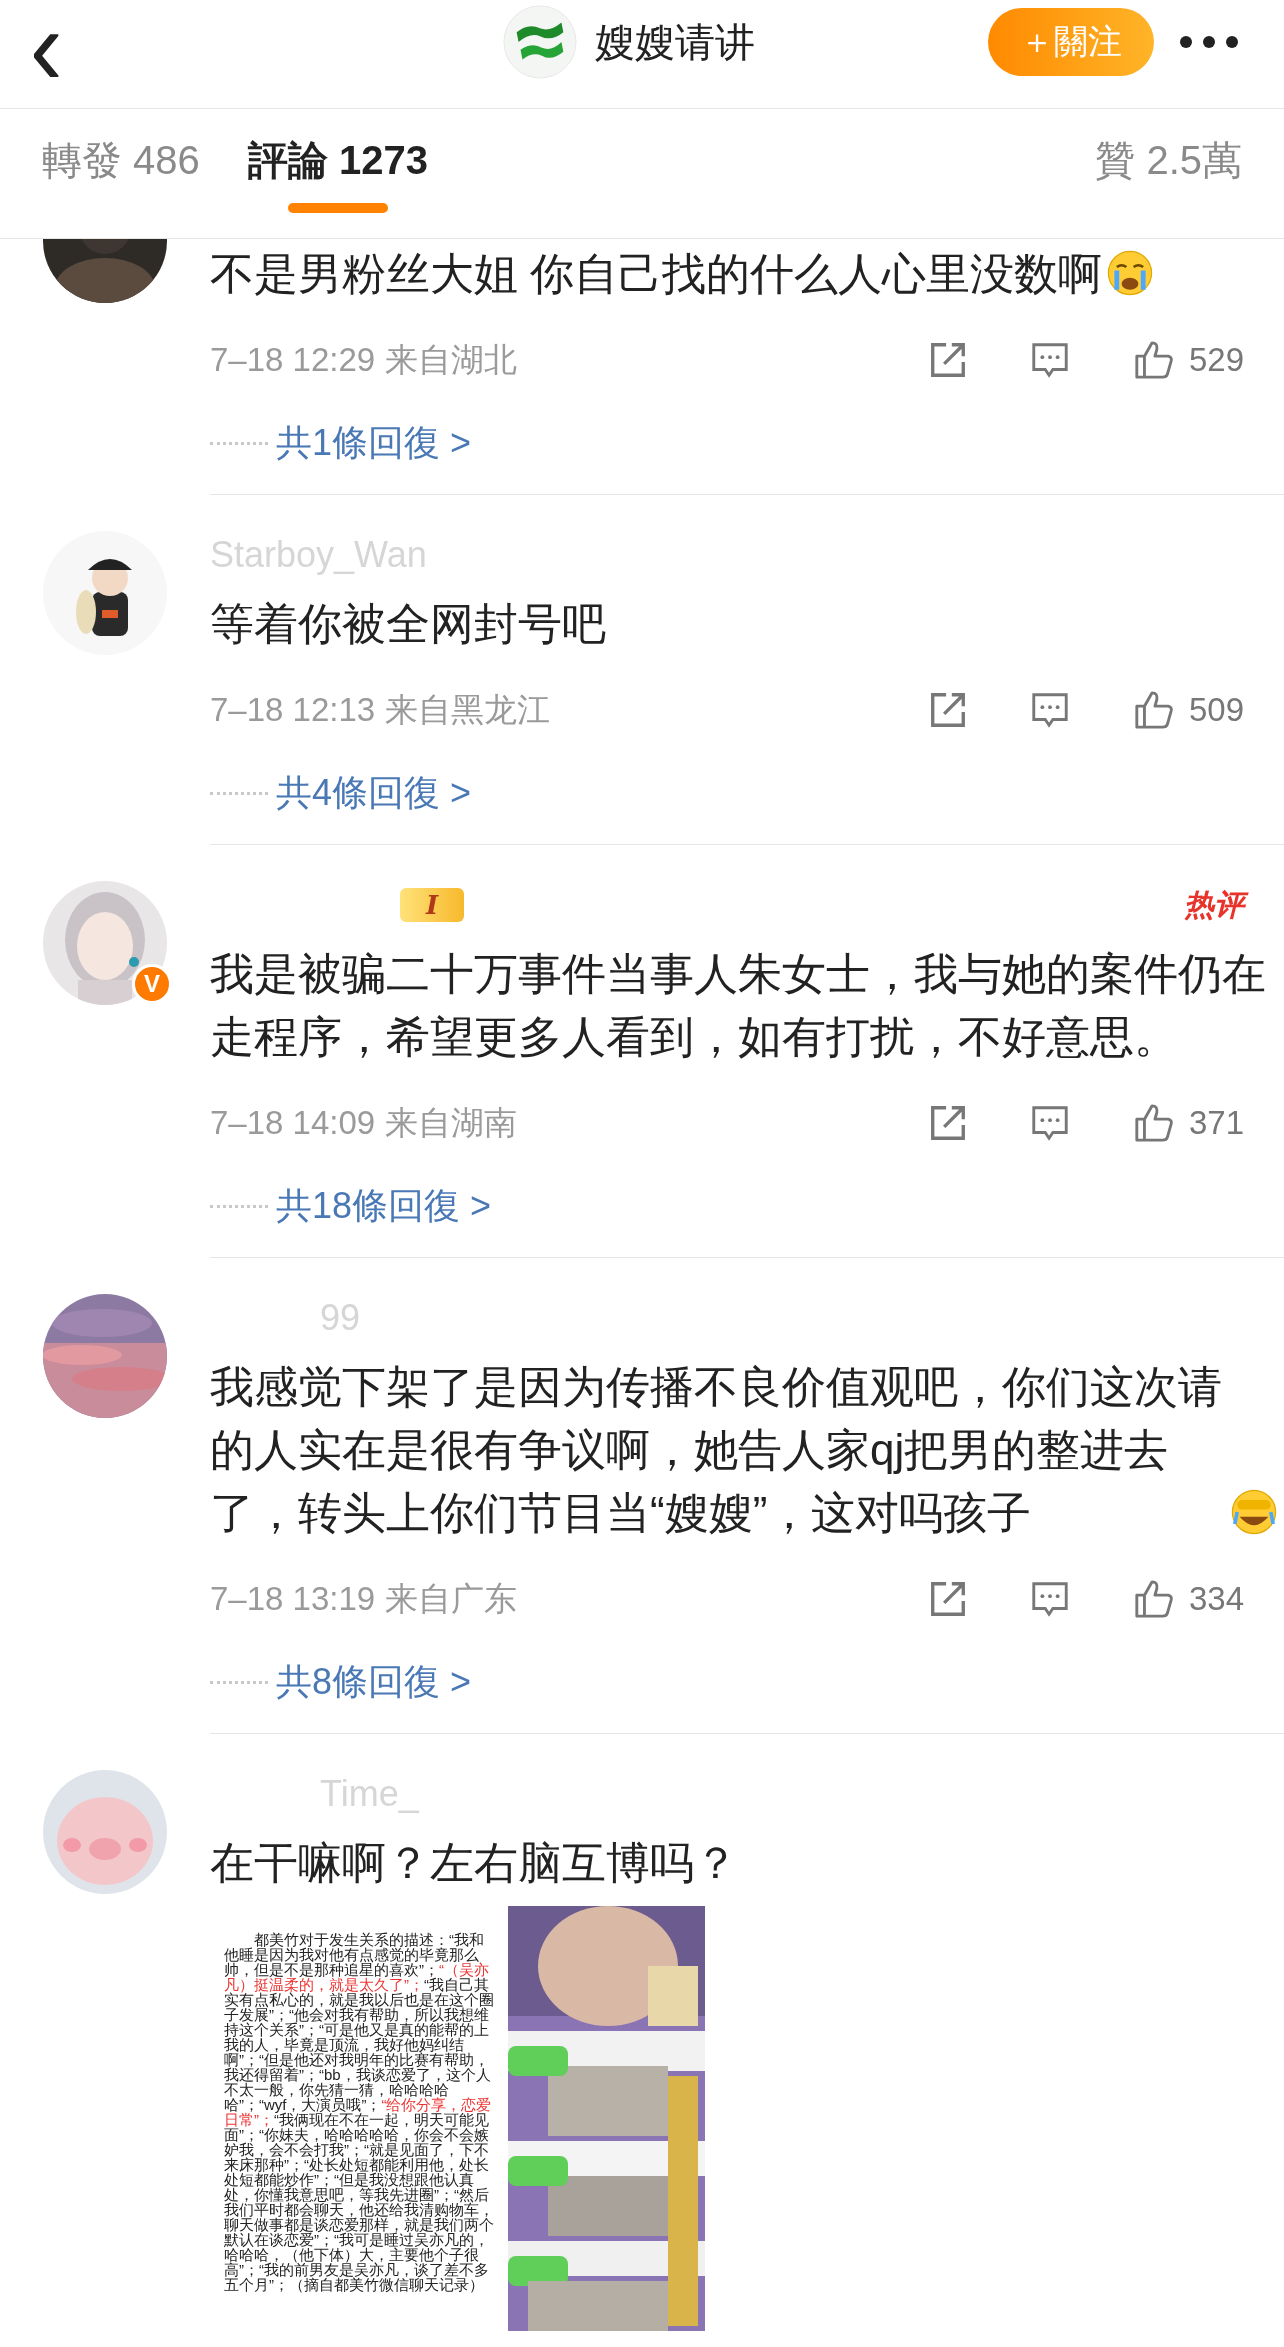 The image size is (1284, 2347). Describe the element at coordinates (374, 1682) in the screenshot. I see `view-replies-link: 共8條回復 >` at that location.